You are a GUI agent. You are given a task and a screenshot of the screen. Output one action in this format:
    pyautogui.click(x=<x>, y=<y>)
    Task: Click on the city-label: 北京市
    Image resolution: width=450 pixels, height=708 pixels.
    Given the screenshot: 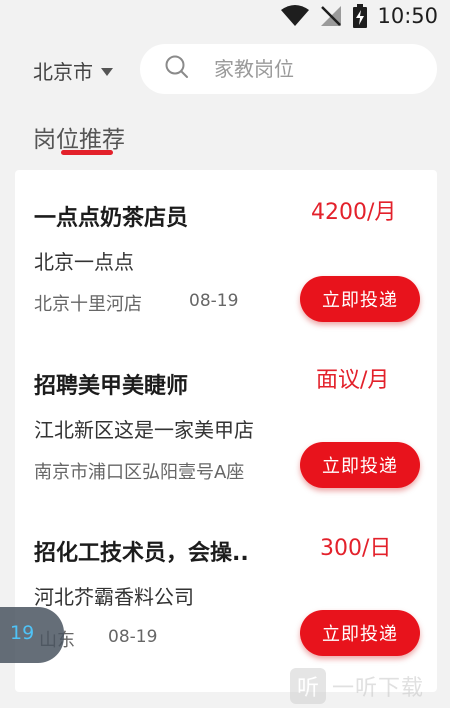 What is the action you would take?
    pyautogui.click(x=63, y=72)
    